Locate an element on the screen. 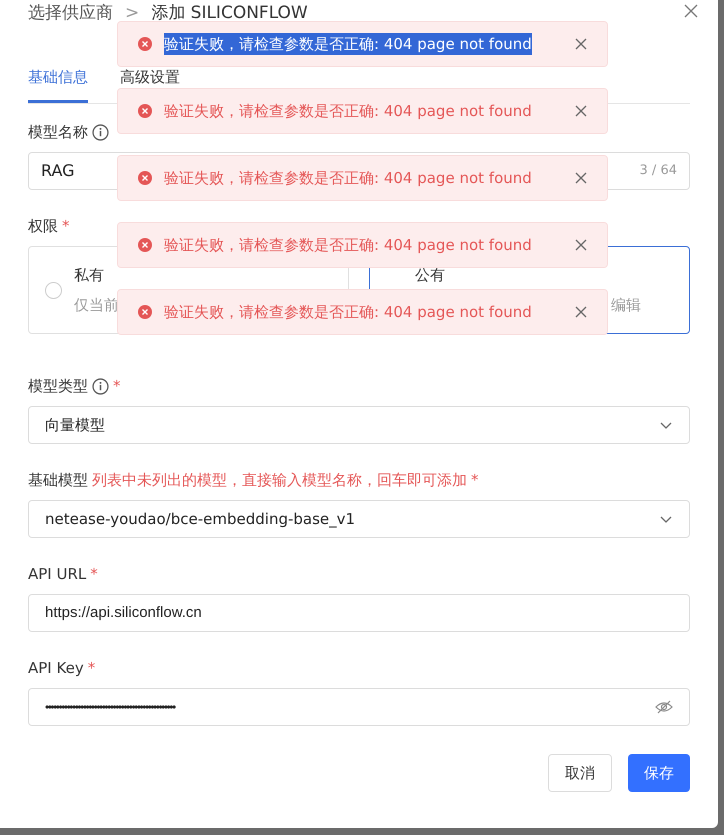 The height and width of the screenshot is (835, 724). field-value: RAG is located at coordinates (58, 171).